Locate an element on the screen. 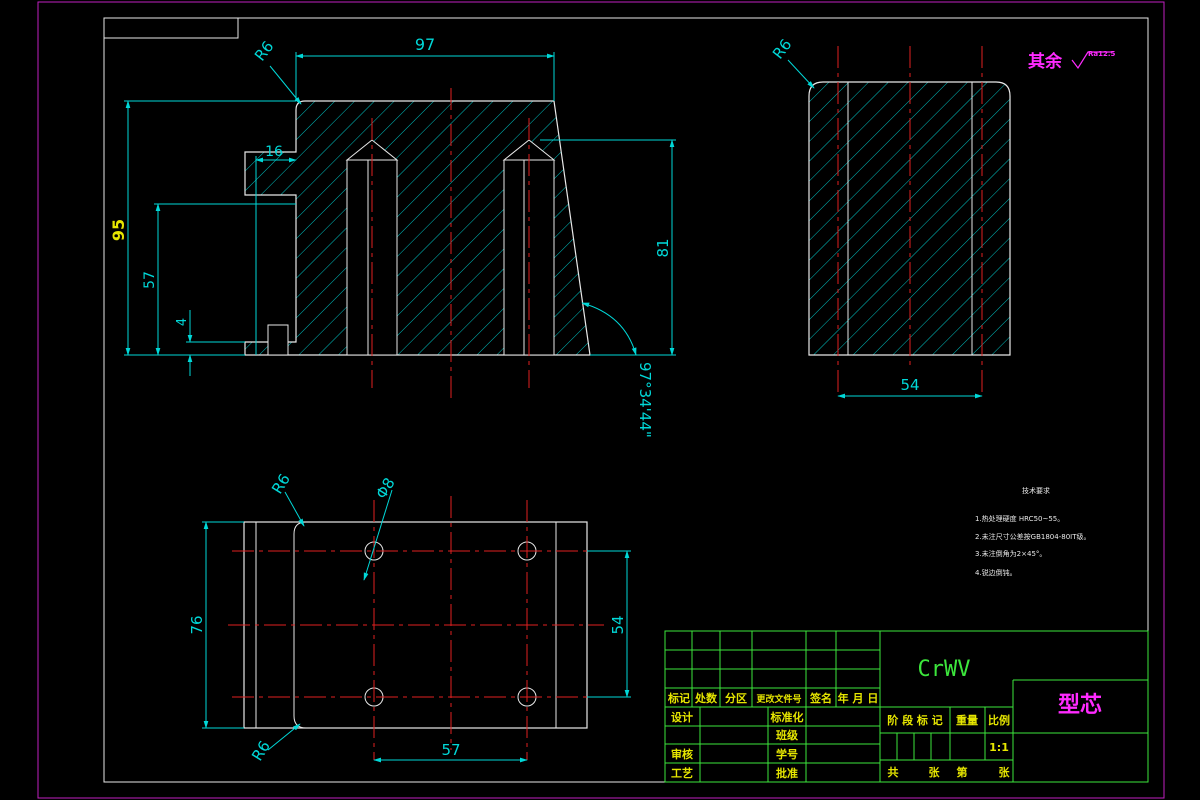 This screenshot has width=1200, height=800. weight-label: 重量 is located at coordinates (967, 720).